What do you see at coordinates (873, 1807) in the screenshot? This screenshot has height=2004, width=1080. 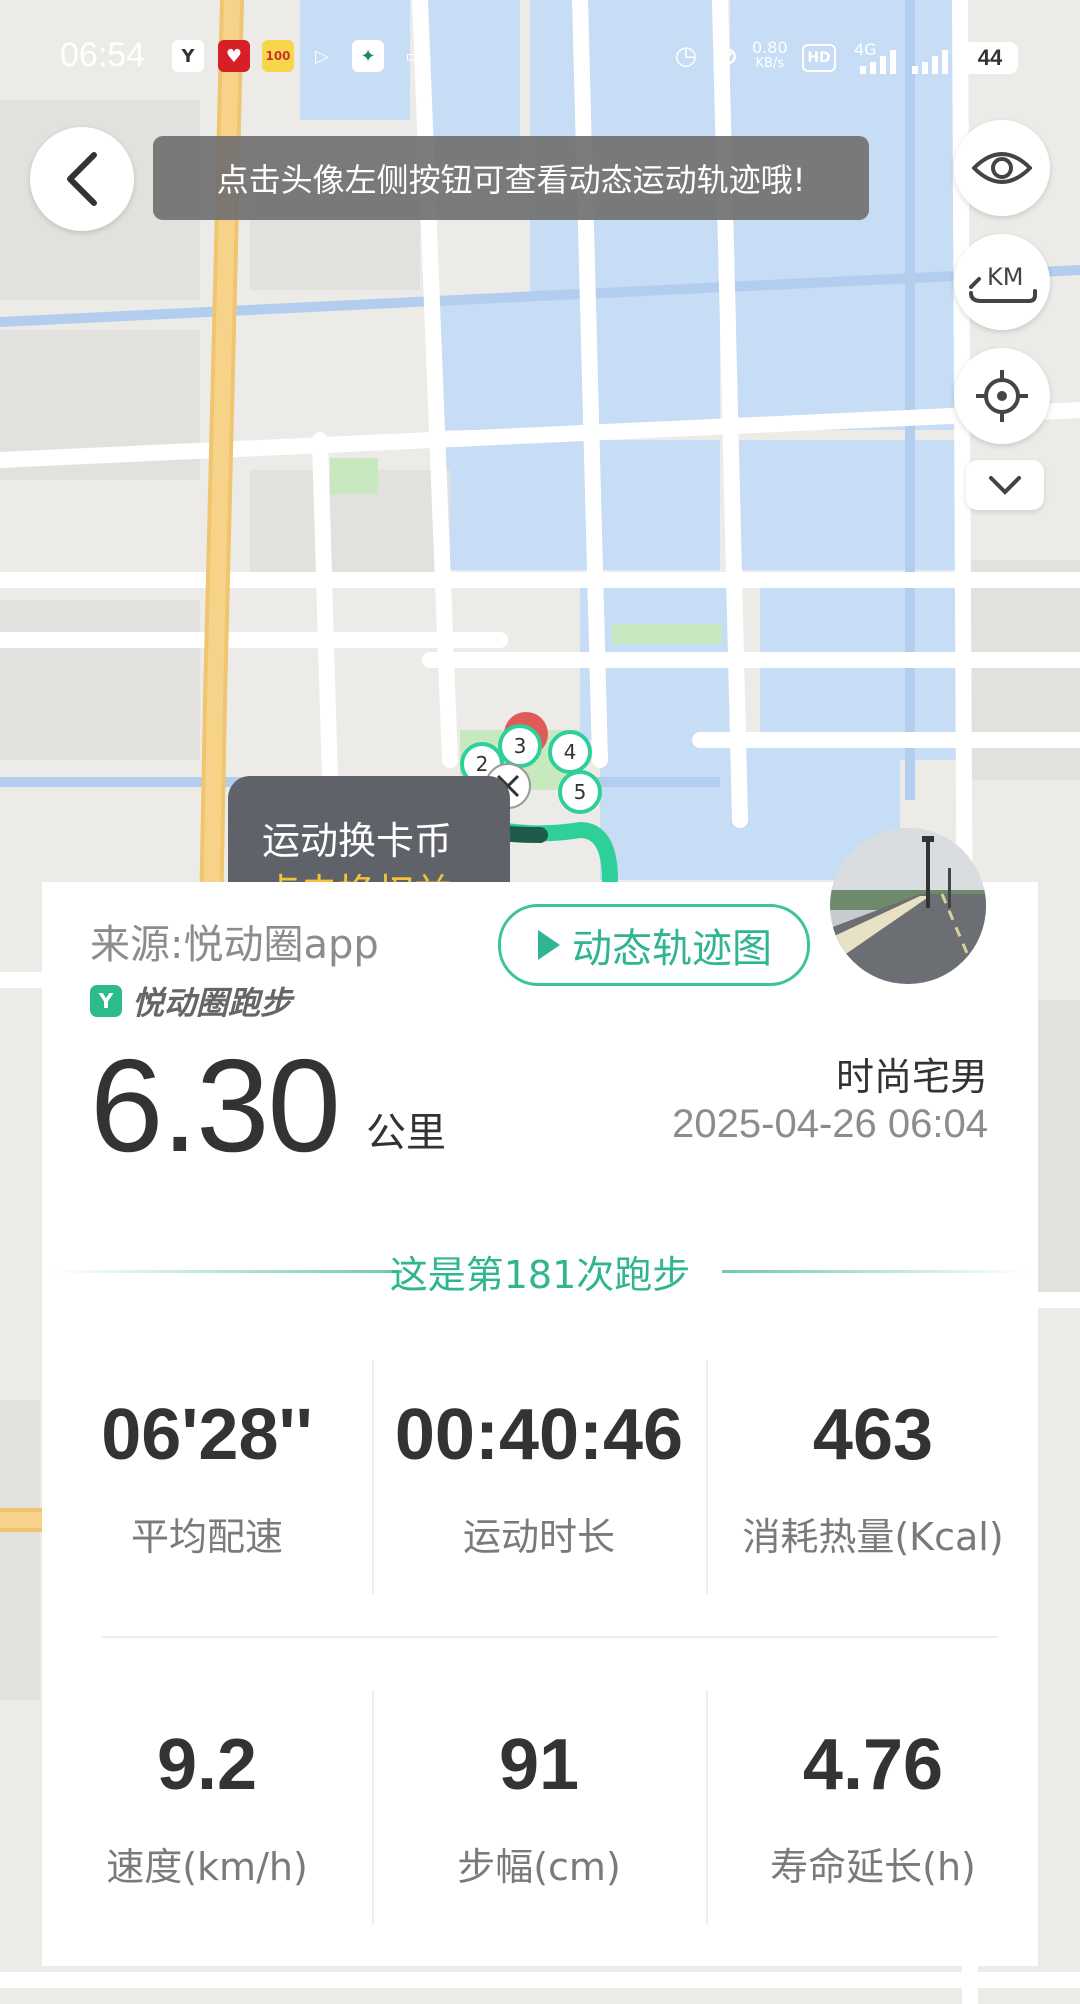 I see `stat-life-extension: 4.76 寿命延长(h)` at bounding box center [873, 1807].